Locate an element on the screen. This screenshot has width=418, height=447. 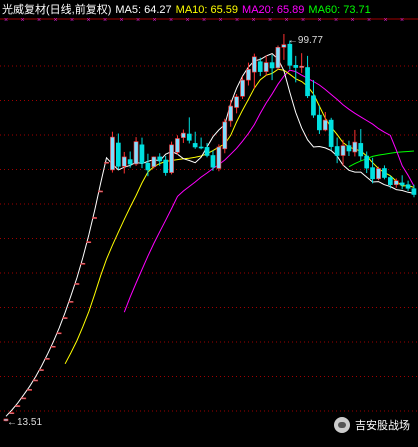
low-price-label: ←13.51 is located at coordinates (24, 422).